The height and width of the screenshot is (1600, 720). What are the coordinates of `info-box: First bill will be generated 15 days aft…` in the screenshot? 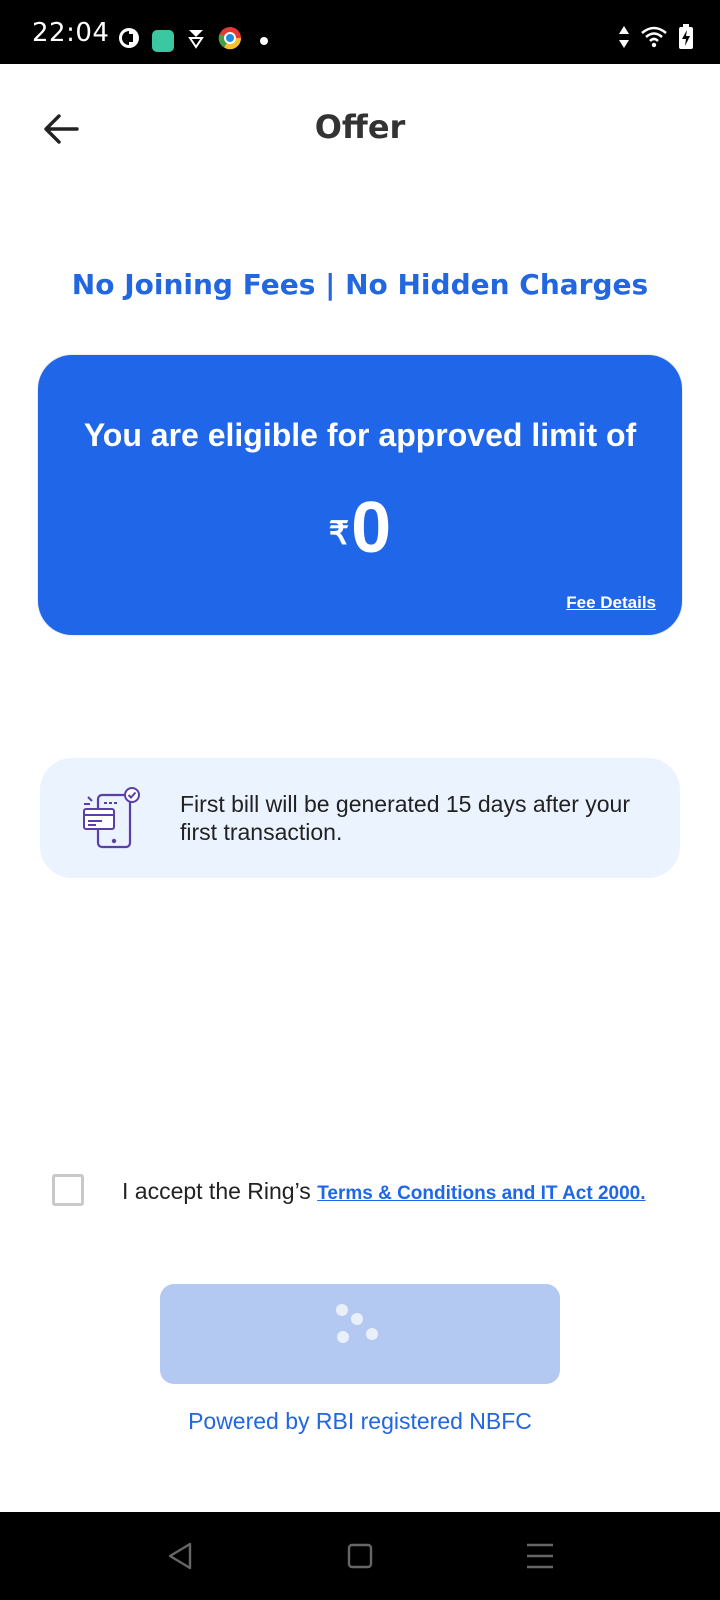 It's located at (360, 818).